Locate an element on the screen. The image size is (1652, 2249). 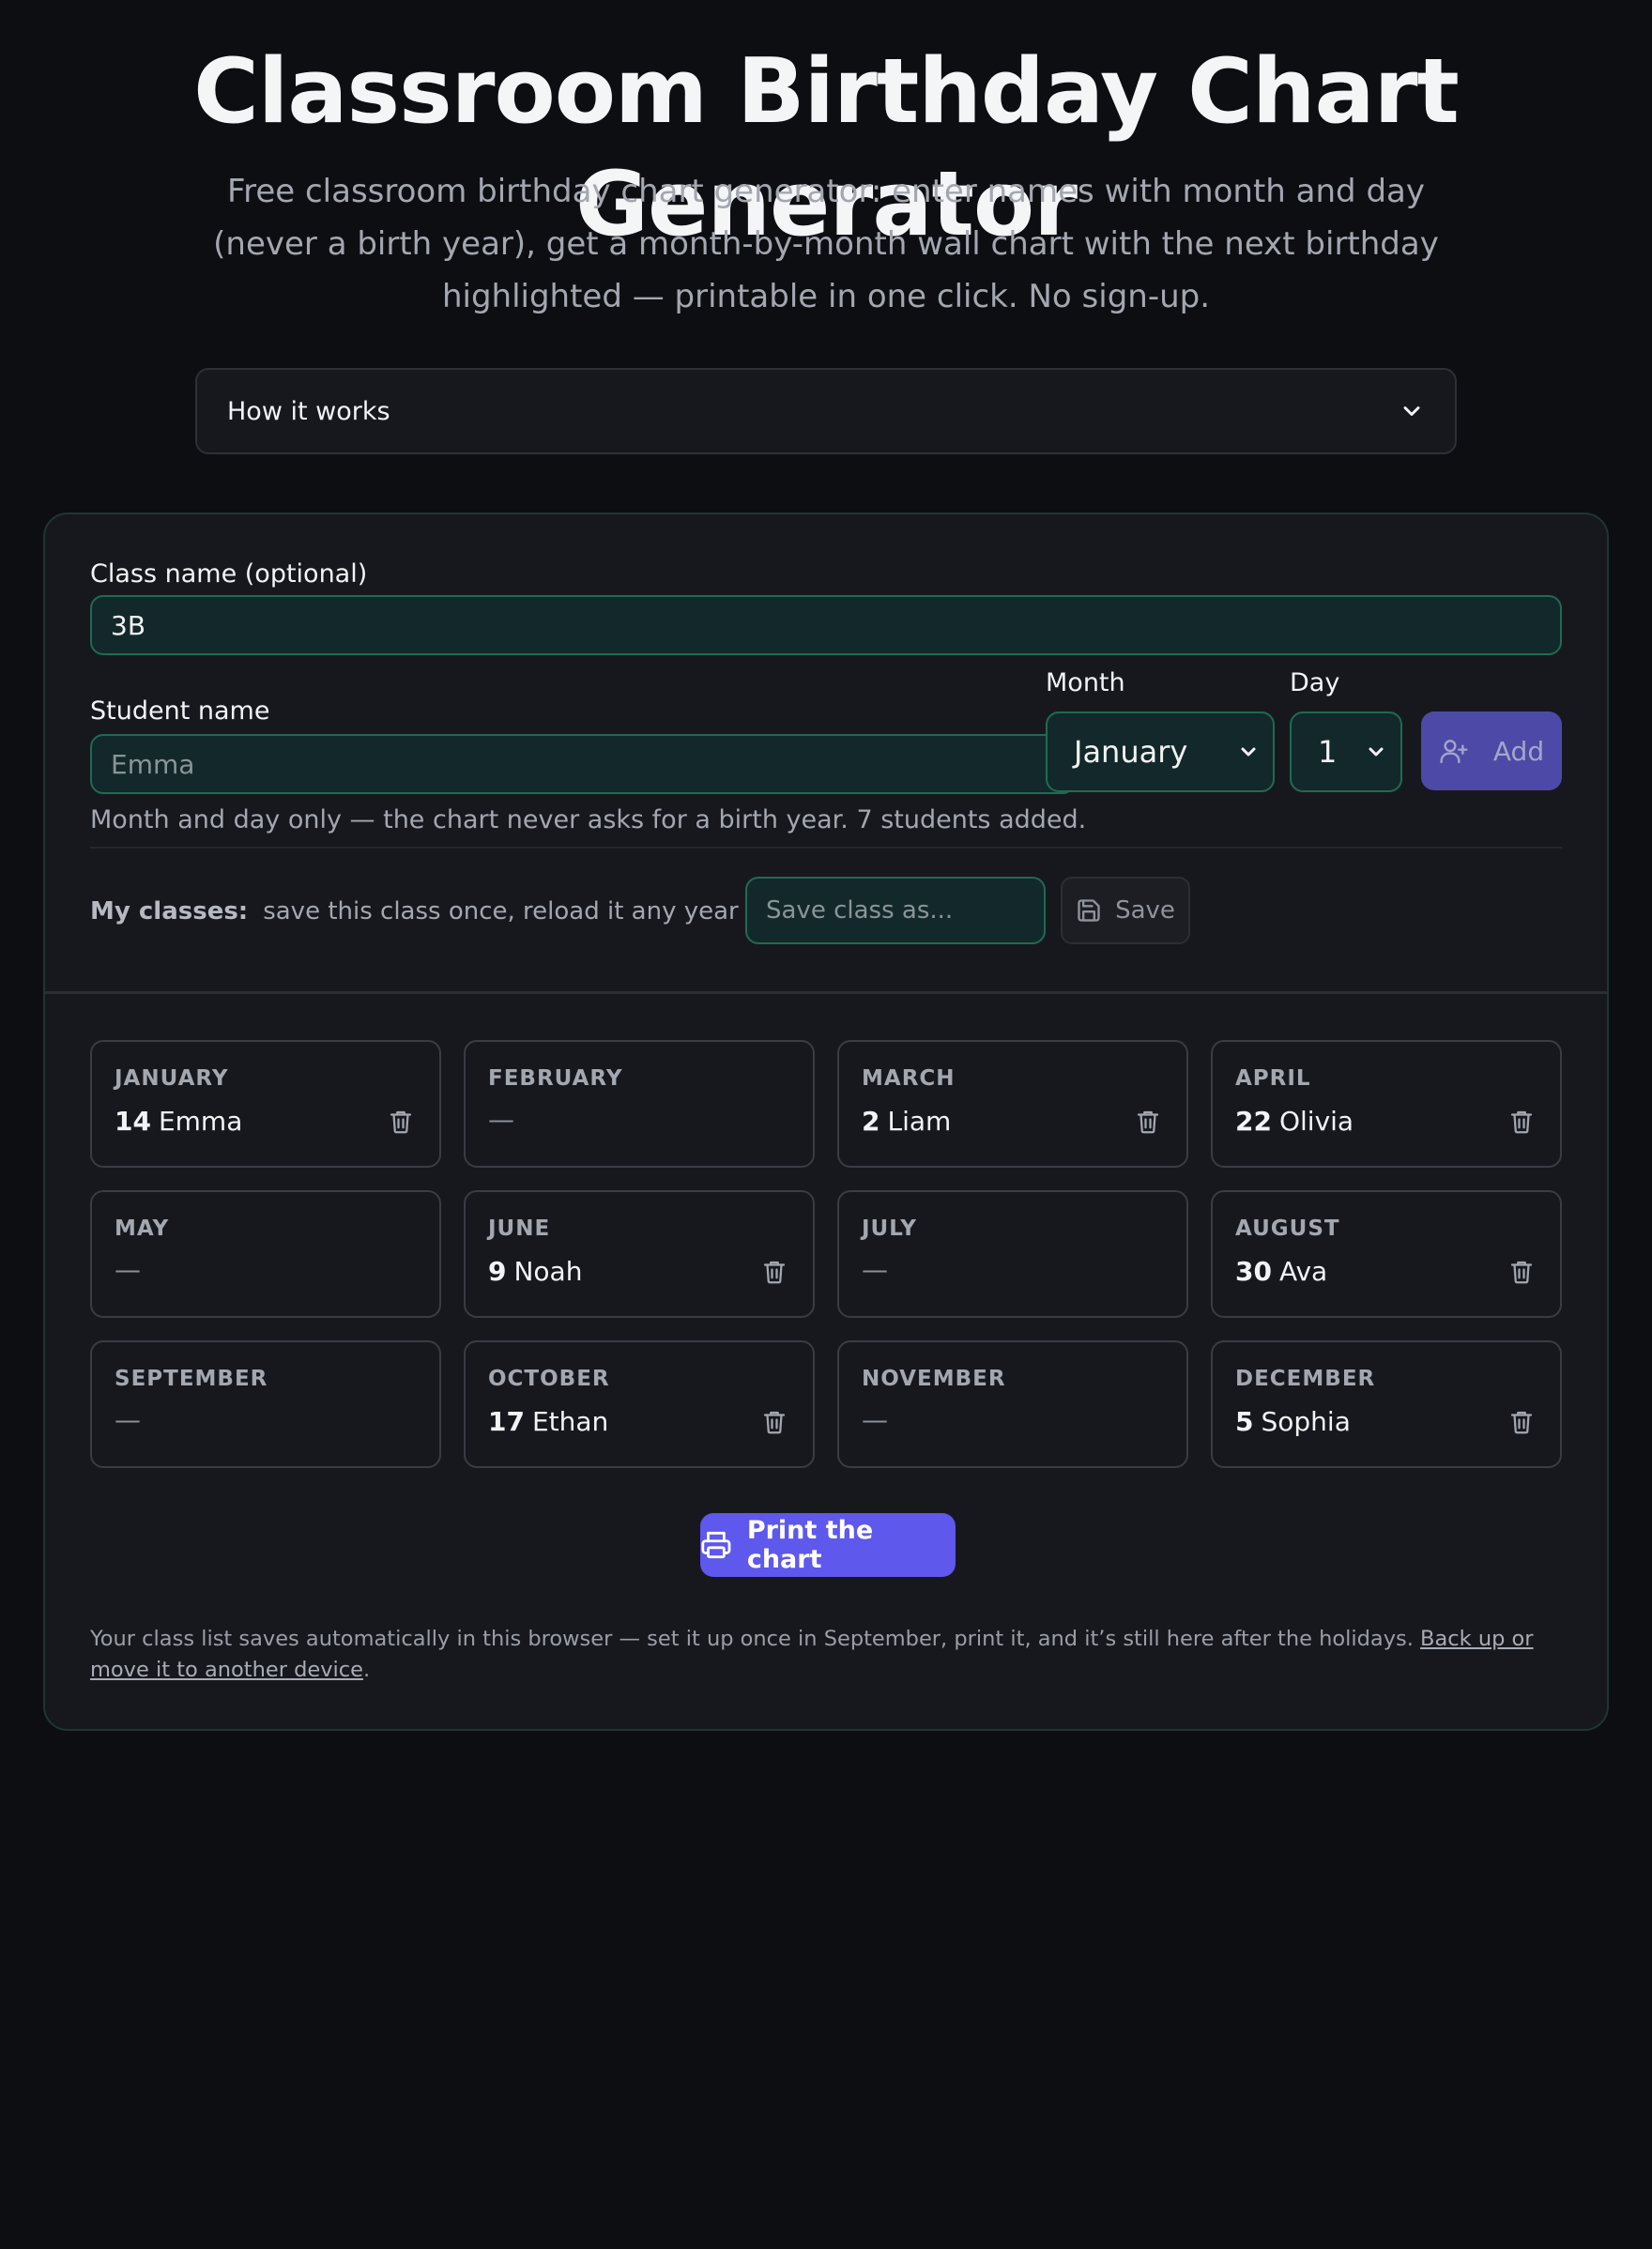
footer-end: . is located at coordinates (367, 1670).